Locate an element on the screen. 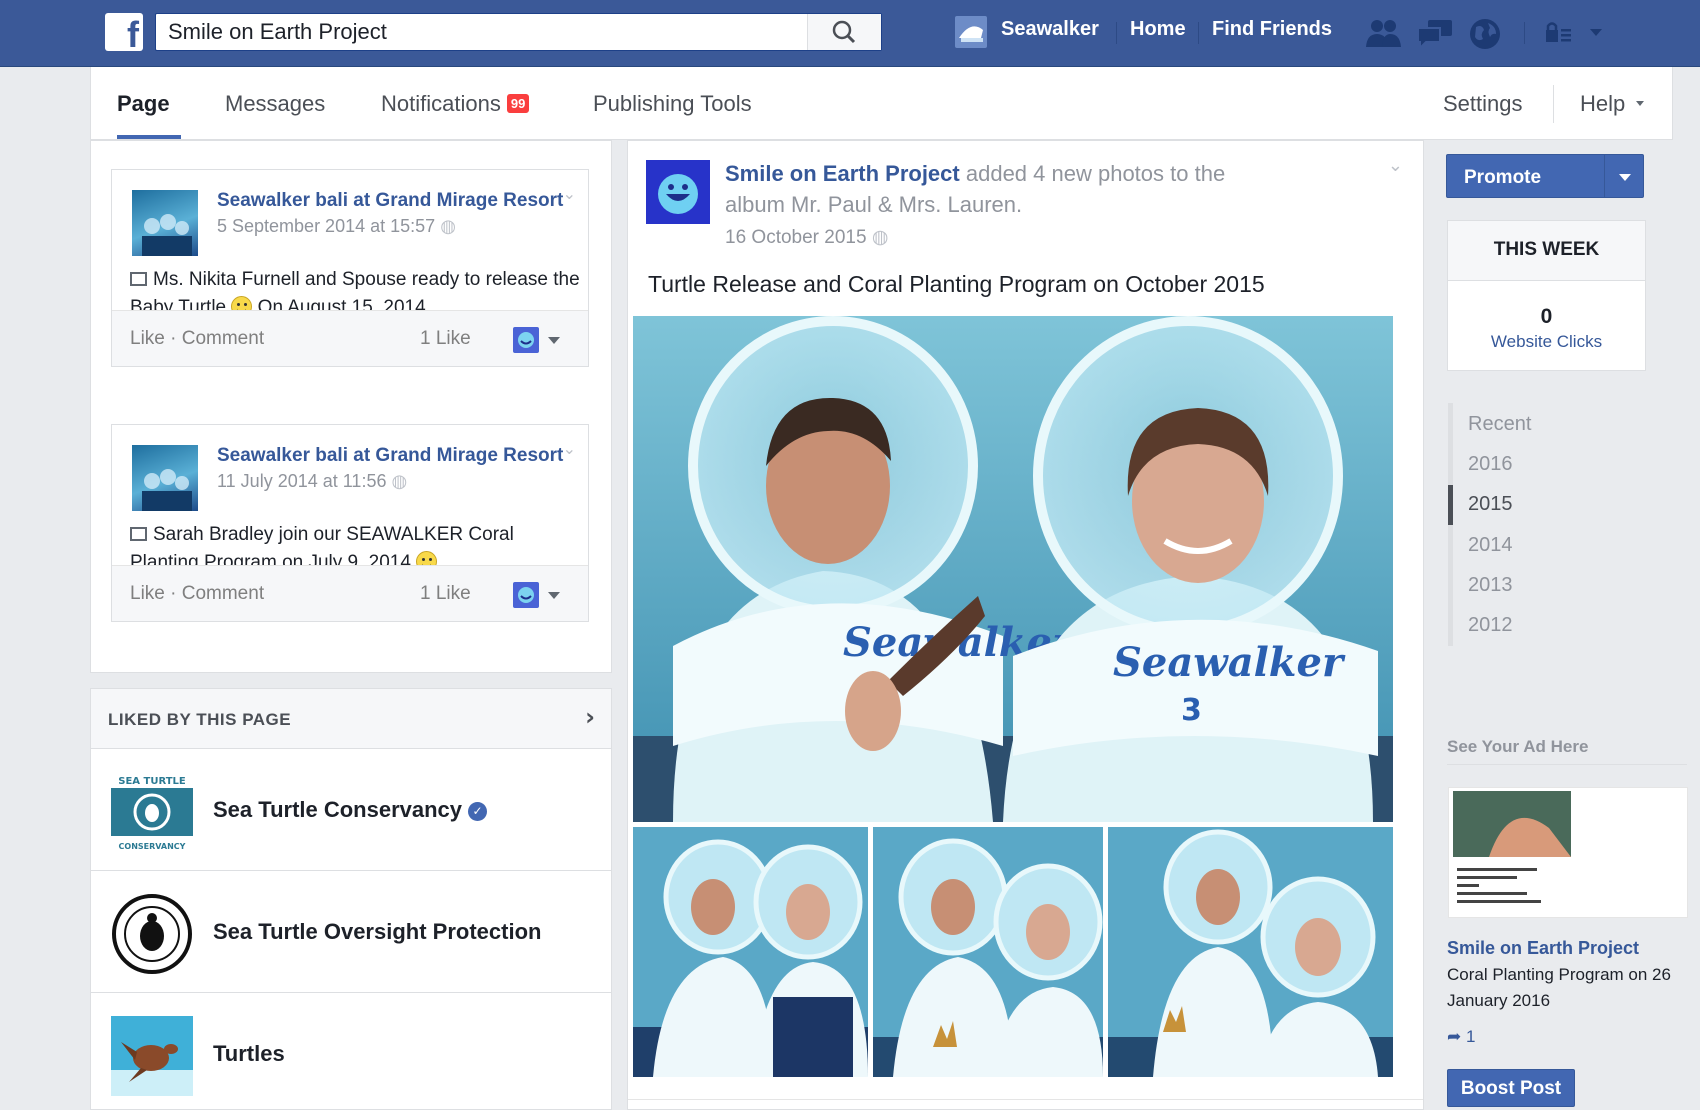  sea-turtle-conservancy-logo: SEA TURTLE CONSERVANCY is located at coordinates (152, 812).